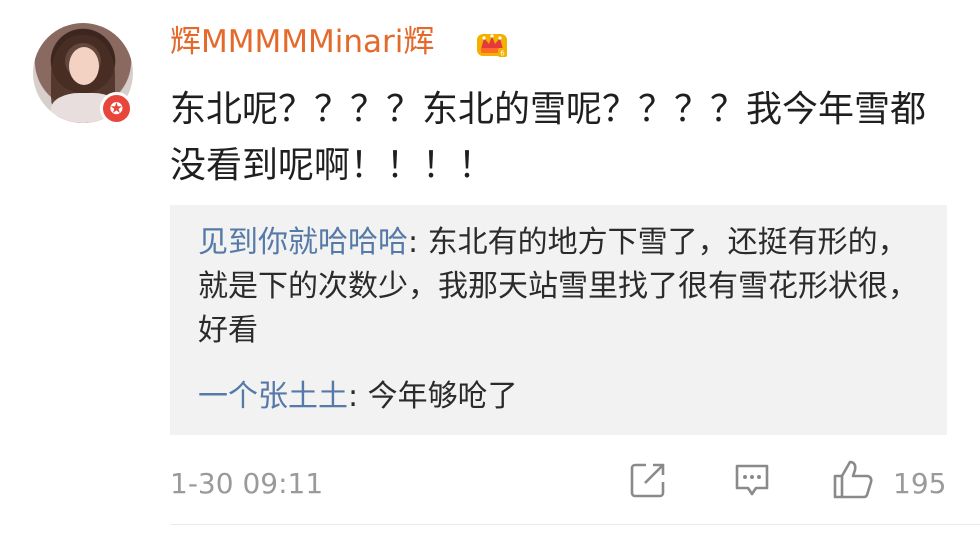 The width and height of the screenshot is (980, 537). Describe the element at coordinates (548, 137) in the screenshot. I see `comment-text: 东北呢？？？？东北的雪呢？？？？我今年雪都没看到呢啊！！！！` at that location.